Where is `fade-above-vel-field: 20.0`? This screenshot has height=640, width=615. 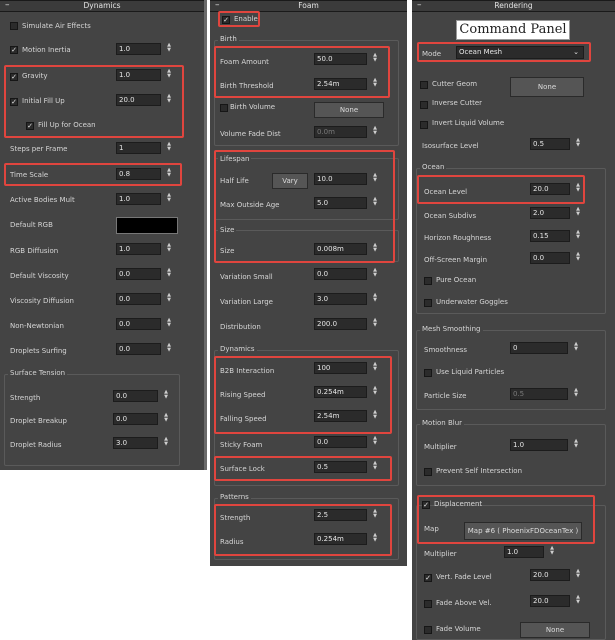
fade-above-vel-field: 20.0 is located at coordinates (550, 601).